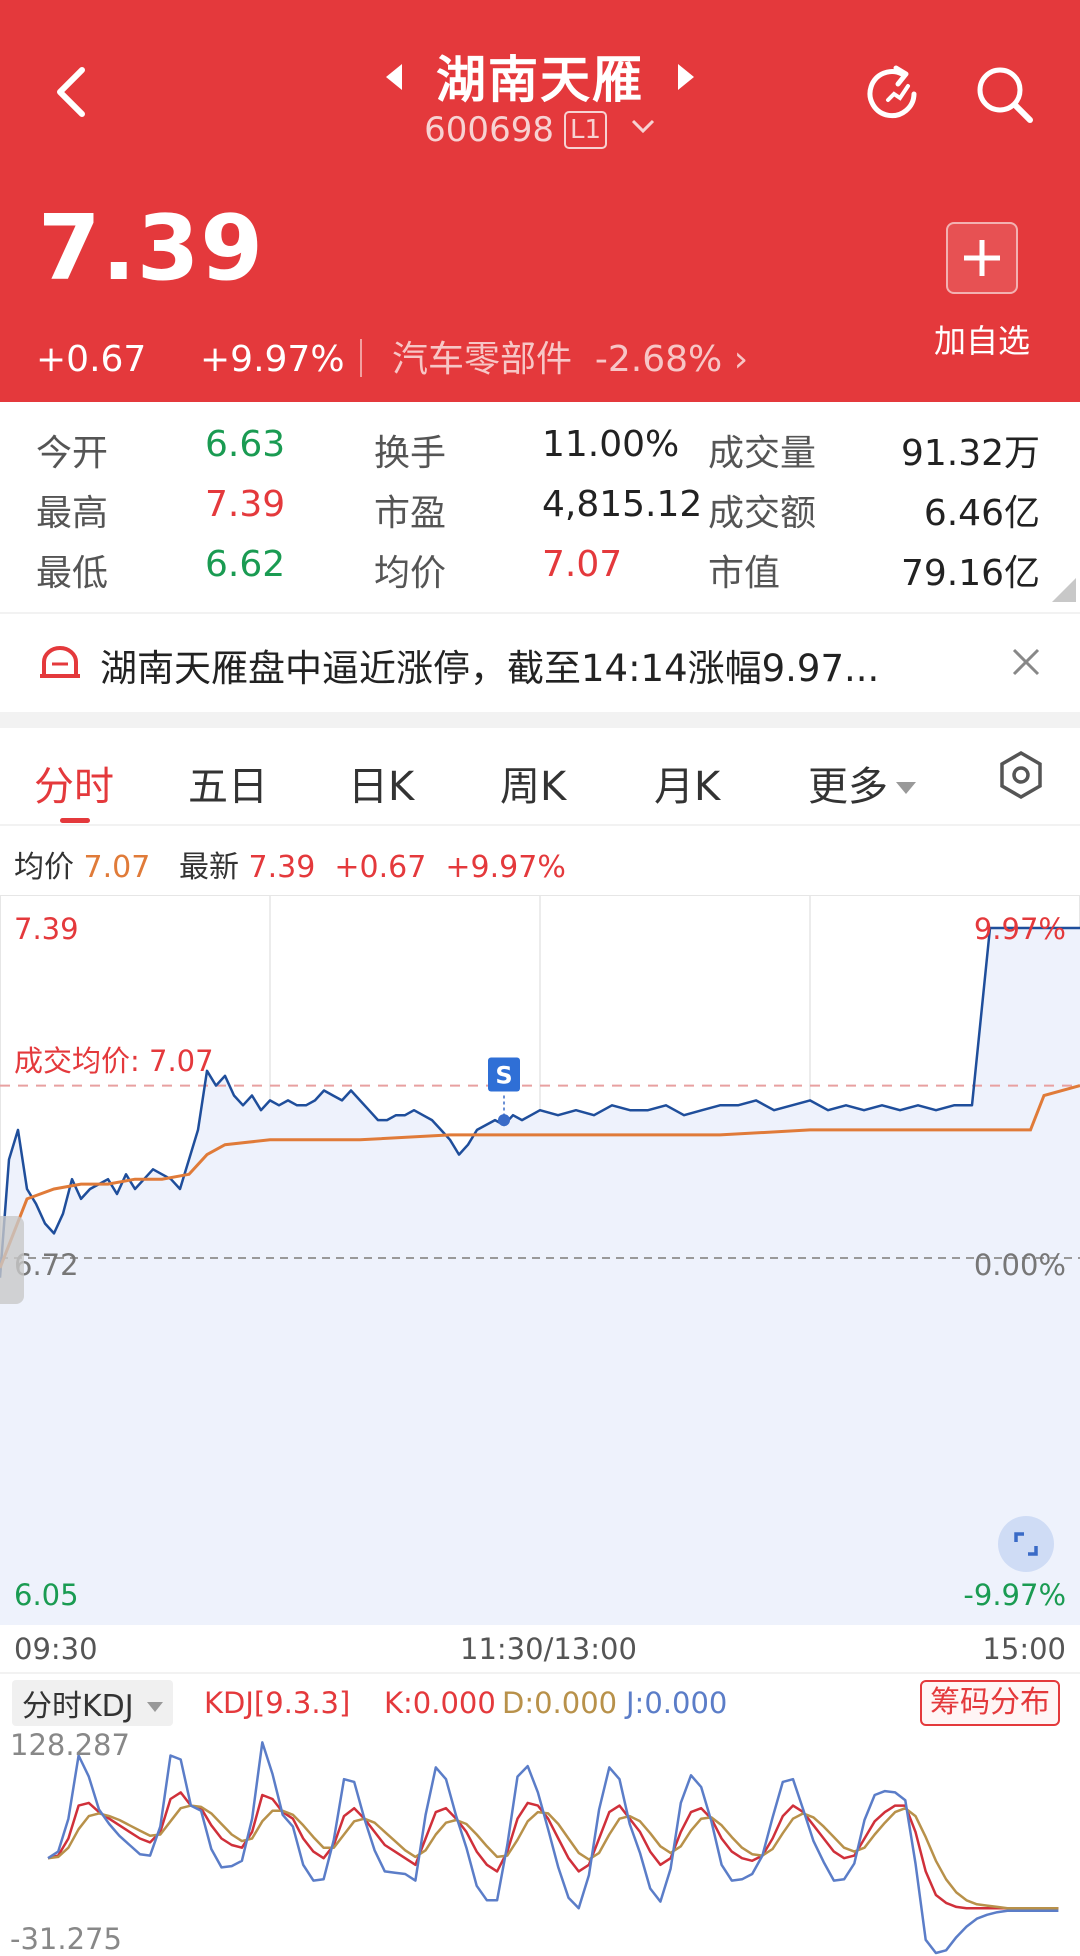  What do you see at coordinates (245, 504) in the screenshot?
I see `stat-value-high: 7.39` at bounding box center [245, 504].